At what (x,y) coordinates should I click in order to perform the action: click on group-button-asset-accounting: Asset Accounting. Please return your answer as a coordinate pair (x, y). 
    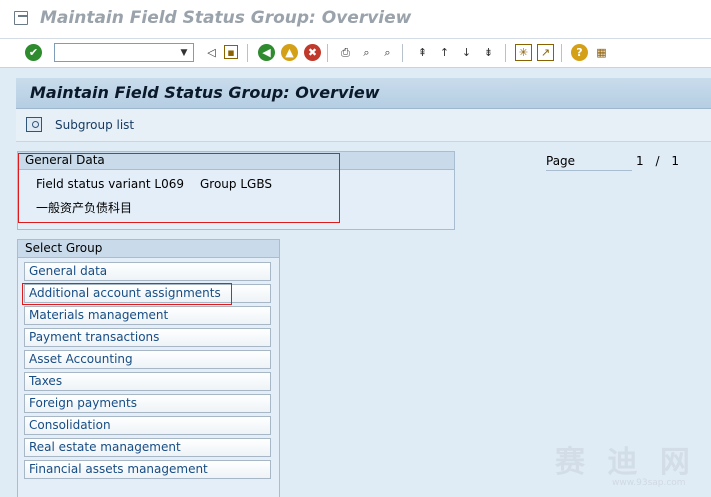
    Looking at the image, I should click on (147, 359).